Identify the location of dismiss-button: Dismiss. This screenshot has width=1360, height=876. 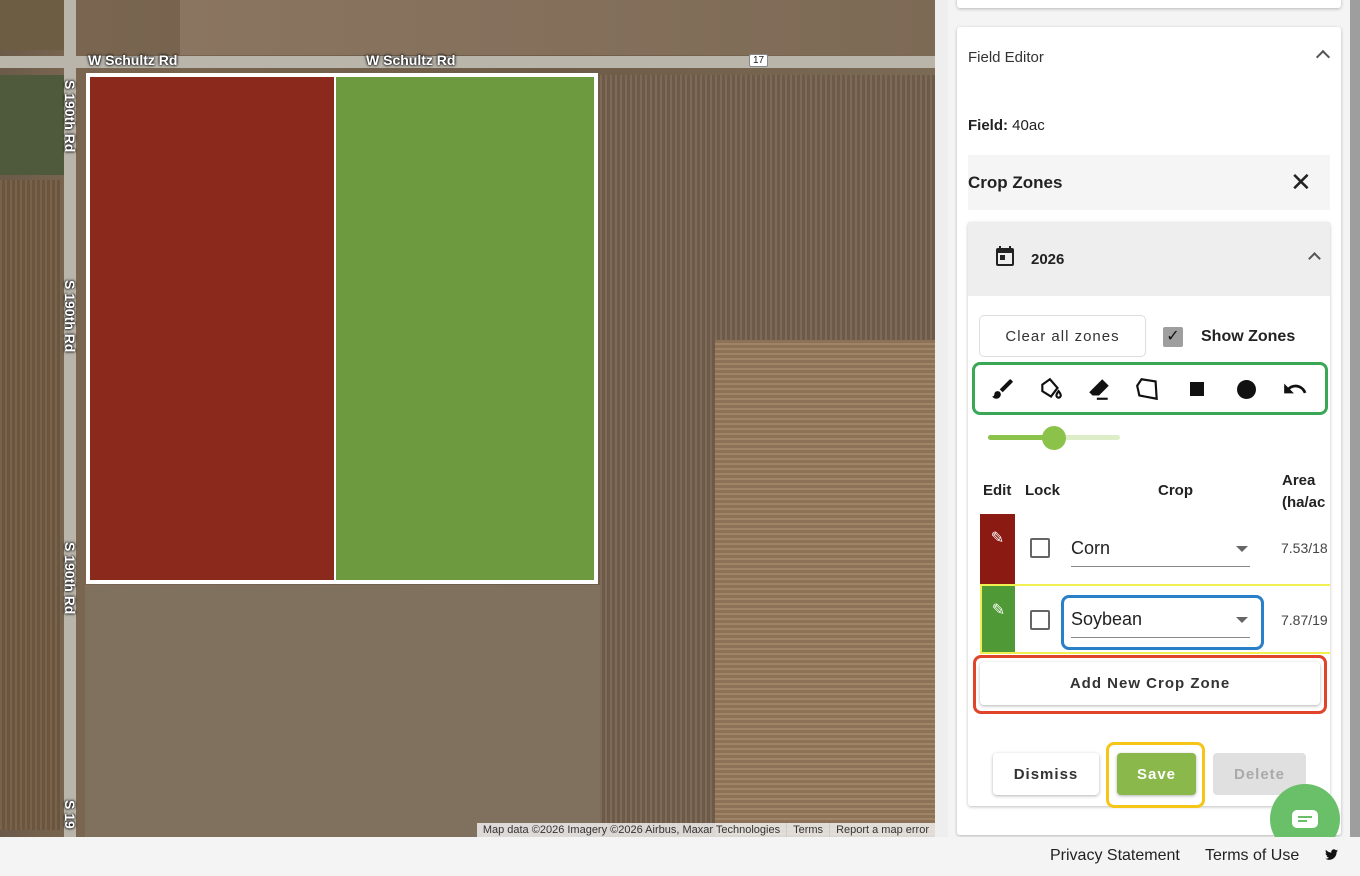
(1046, 774).